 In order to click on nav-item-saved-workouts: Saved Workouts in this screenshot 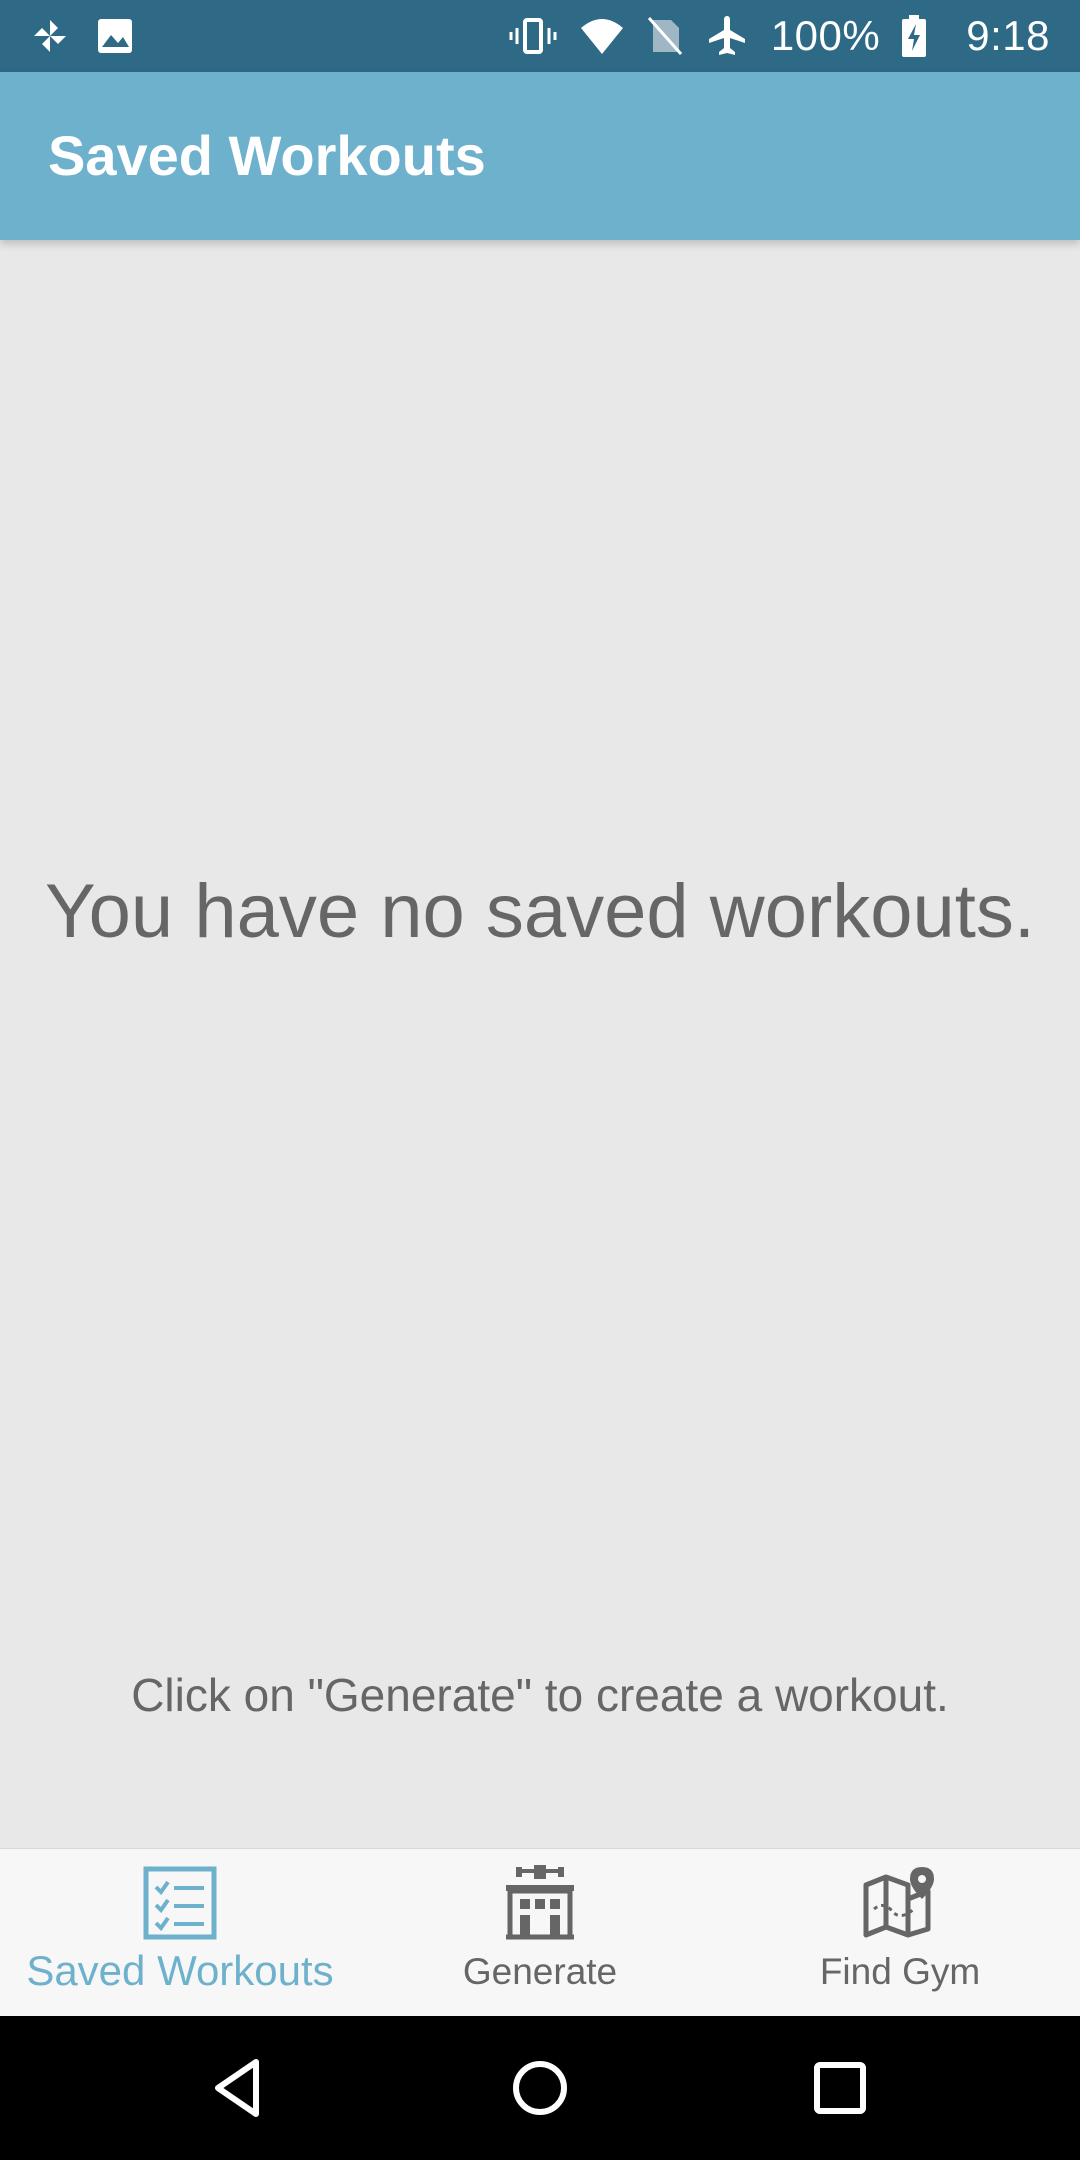, I will do `click(180, 1933)`.